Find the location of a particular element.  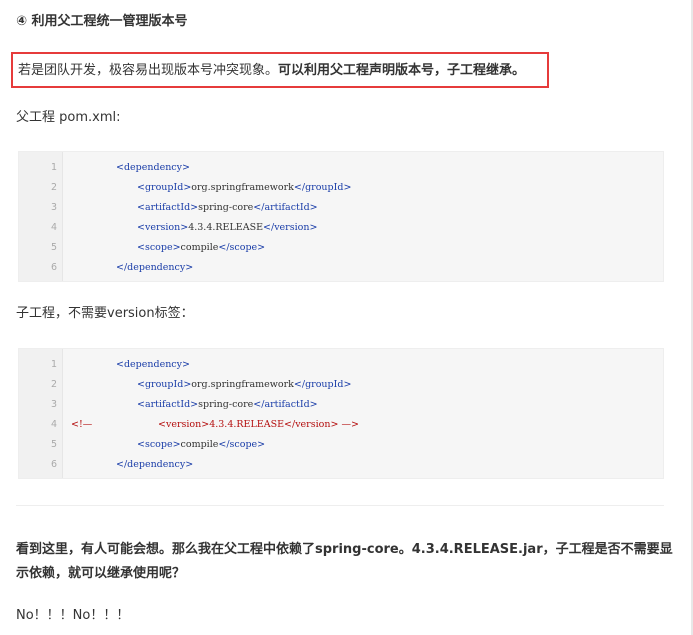

code-line: 4 <!— <version>4.3.4.RELEASE</version> —> is located at coordinates (341, 425).